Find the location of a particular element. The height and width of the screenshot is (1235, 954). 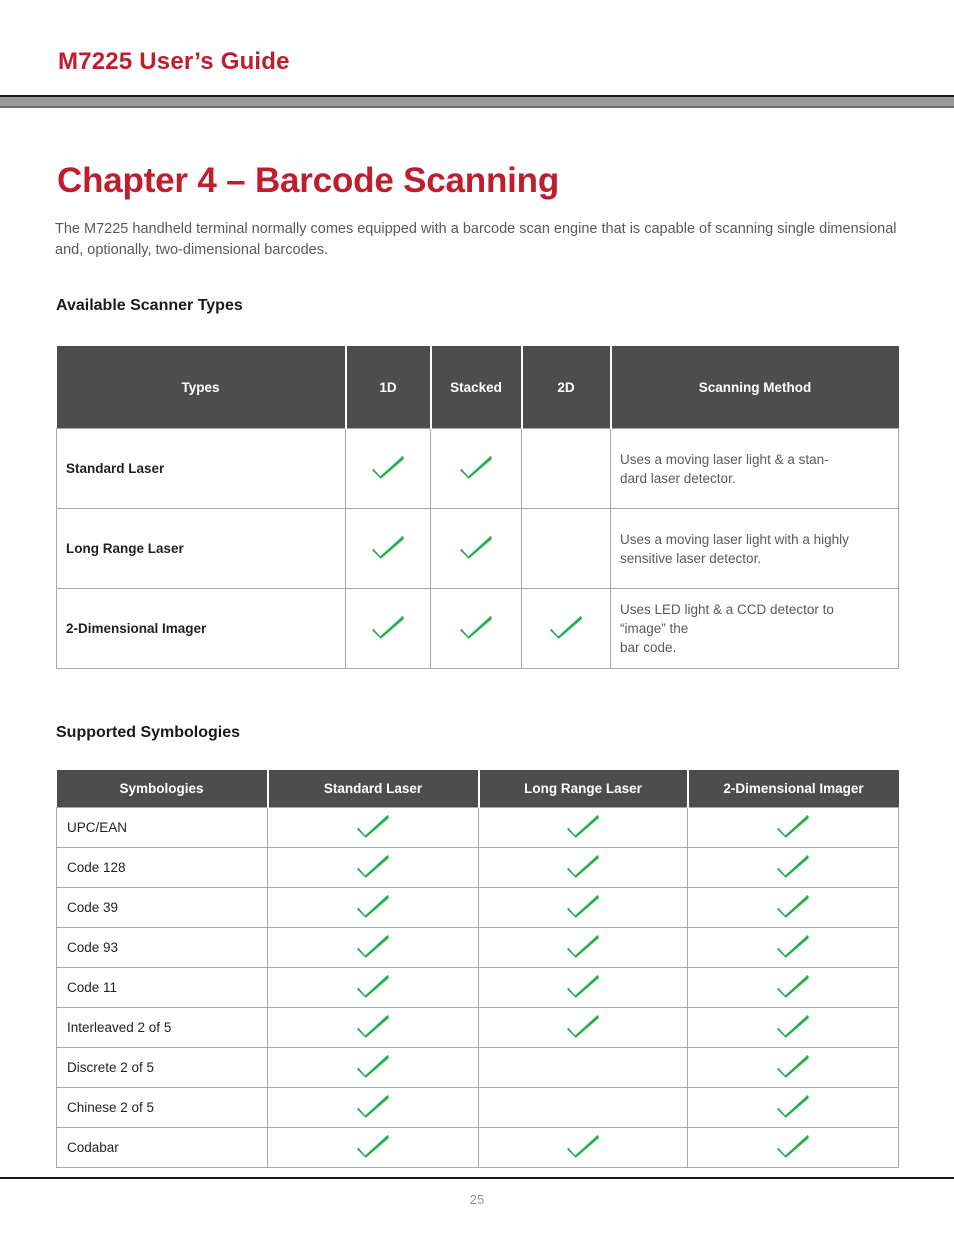

section-heading-supported-symbologies: Supported Symbologies is located at coordinates (148, 733).